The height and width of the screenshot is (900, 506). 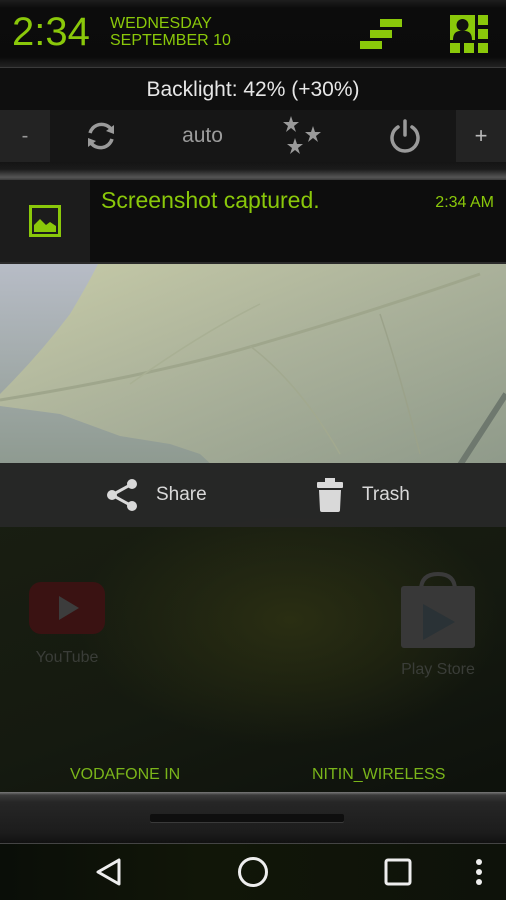 I want to click on backlight-readout: Backlight: 42% (+30%), so click(x=253, y=90).